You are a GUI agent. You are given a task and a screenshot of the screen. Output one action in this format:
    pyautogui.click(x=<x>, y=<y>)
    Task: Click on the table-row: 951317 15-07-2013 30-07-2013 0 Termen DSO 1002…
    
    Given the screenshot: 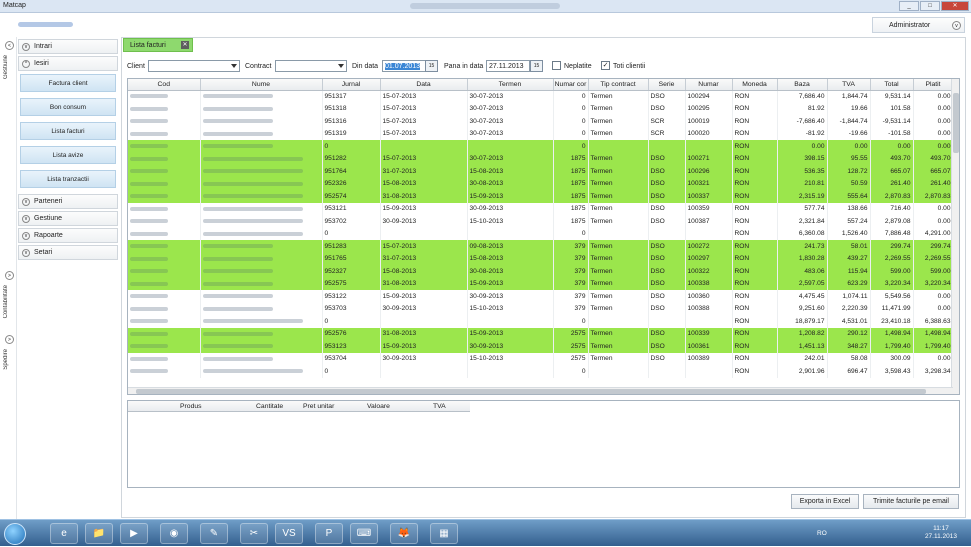 What is the action you would take?
    pyautogui.click(x=541, y=96)
    